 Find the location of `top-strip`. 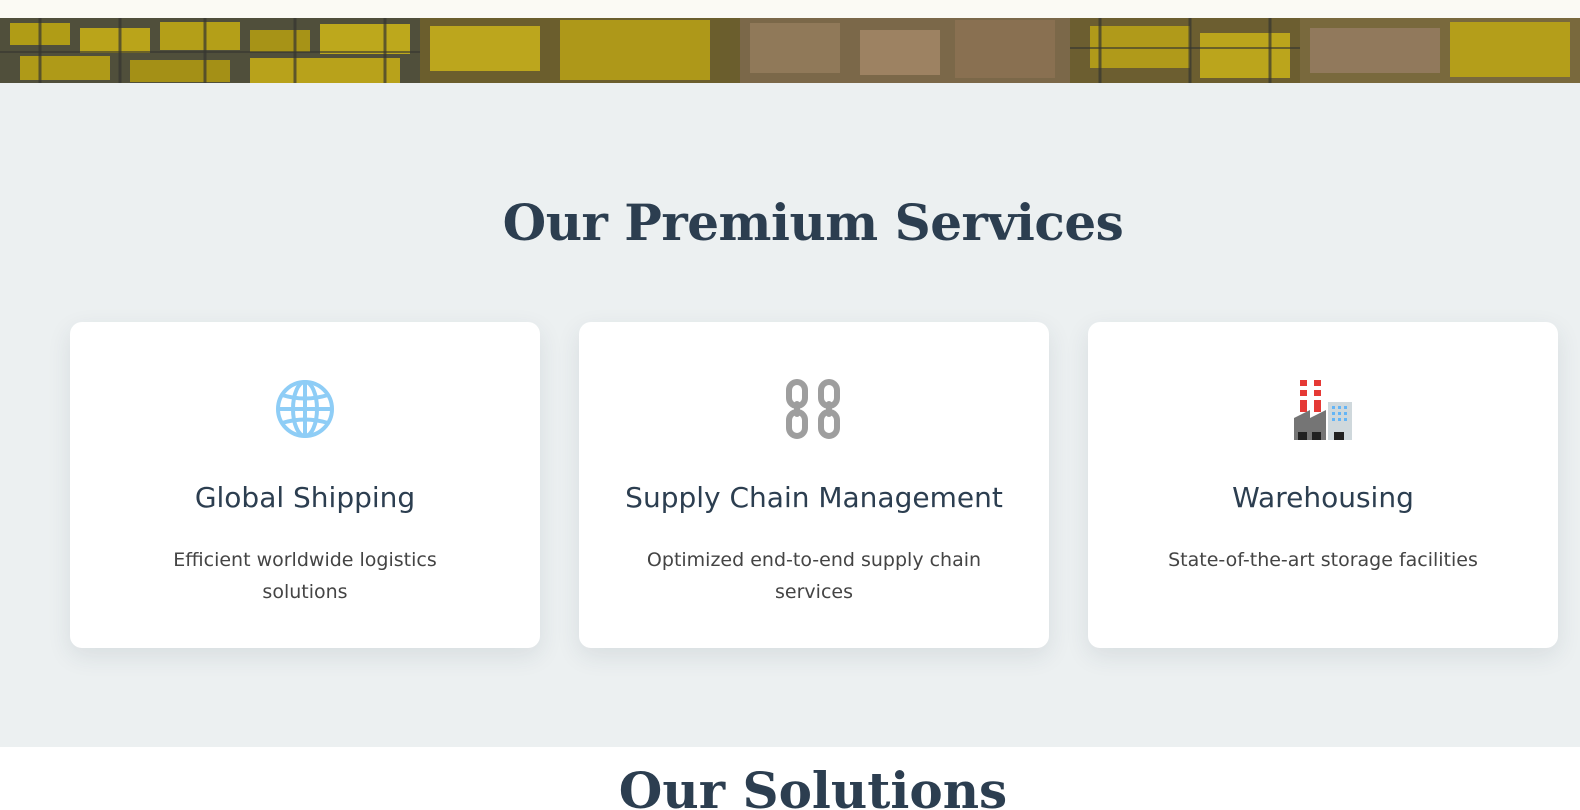

top-strip is located at coordinates (790, 9).